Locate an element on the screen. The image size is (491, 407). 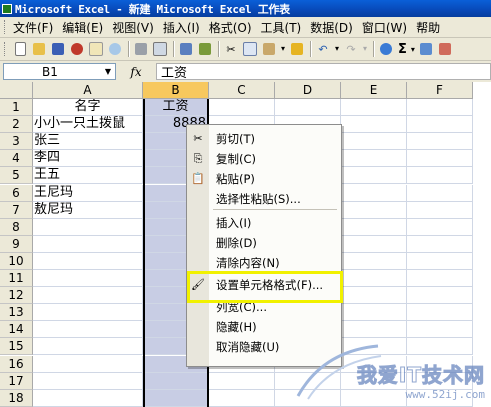
context-menu-item-7: 清除内容(N) is located at coordinates (264, 262).